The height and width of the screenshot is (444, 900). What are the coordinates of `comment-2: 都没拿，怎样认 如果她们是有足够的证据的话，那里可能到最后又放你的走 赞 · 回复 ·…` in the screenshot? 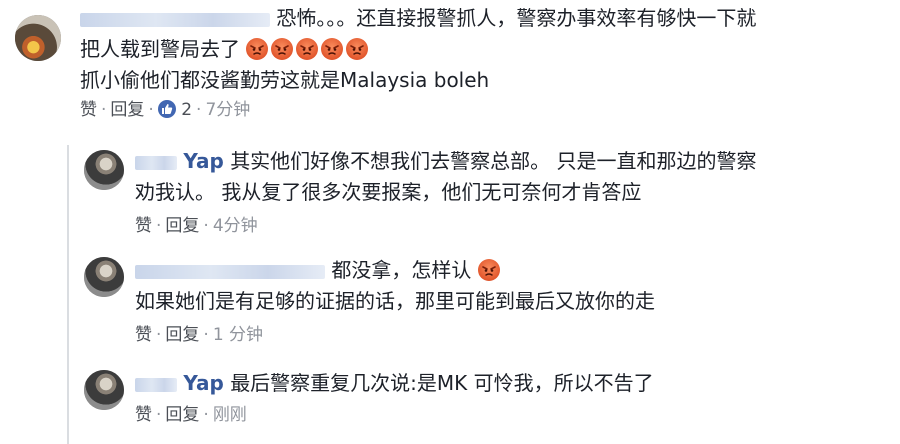 It's located at (395, 301).